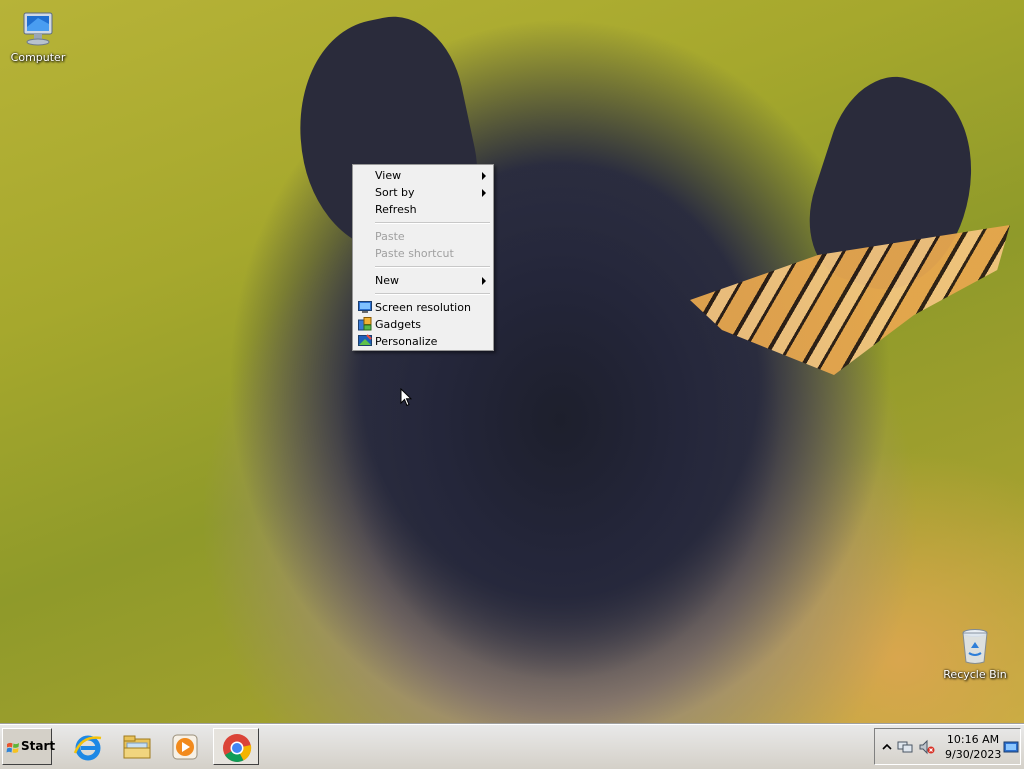 This screenshot has width=1024, height=769. I want to click on media-player-icon, so click(185, 747).